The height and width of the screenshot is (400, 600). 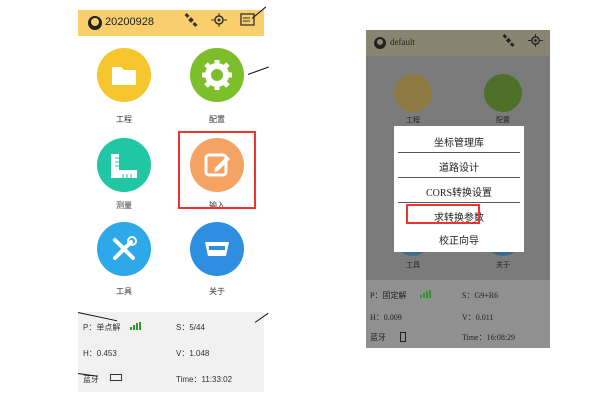 What do you see at coordinates (459, 191) in the screenshot?
I see `menu-item-cors-settings: CORS转换设置` at bounding box center [459, 191].